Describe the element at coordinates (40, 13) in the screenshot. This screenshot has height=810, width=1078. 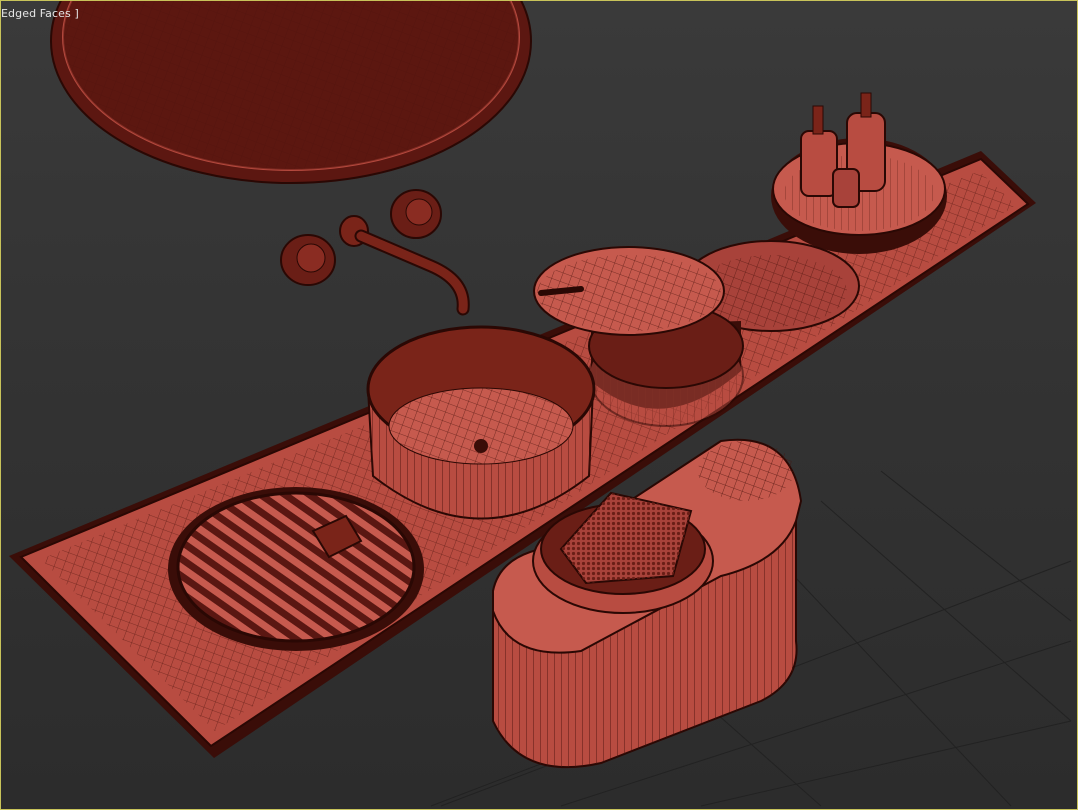
I see `viewport-shading-label: Edged Faces ]` at that location.